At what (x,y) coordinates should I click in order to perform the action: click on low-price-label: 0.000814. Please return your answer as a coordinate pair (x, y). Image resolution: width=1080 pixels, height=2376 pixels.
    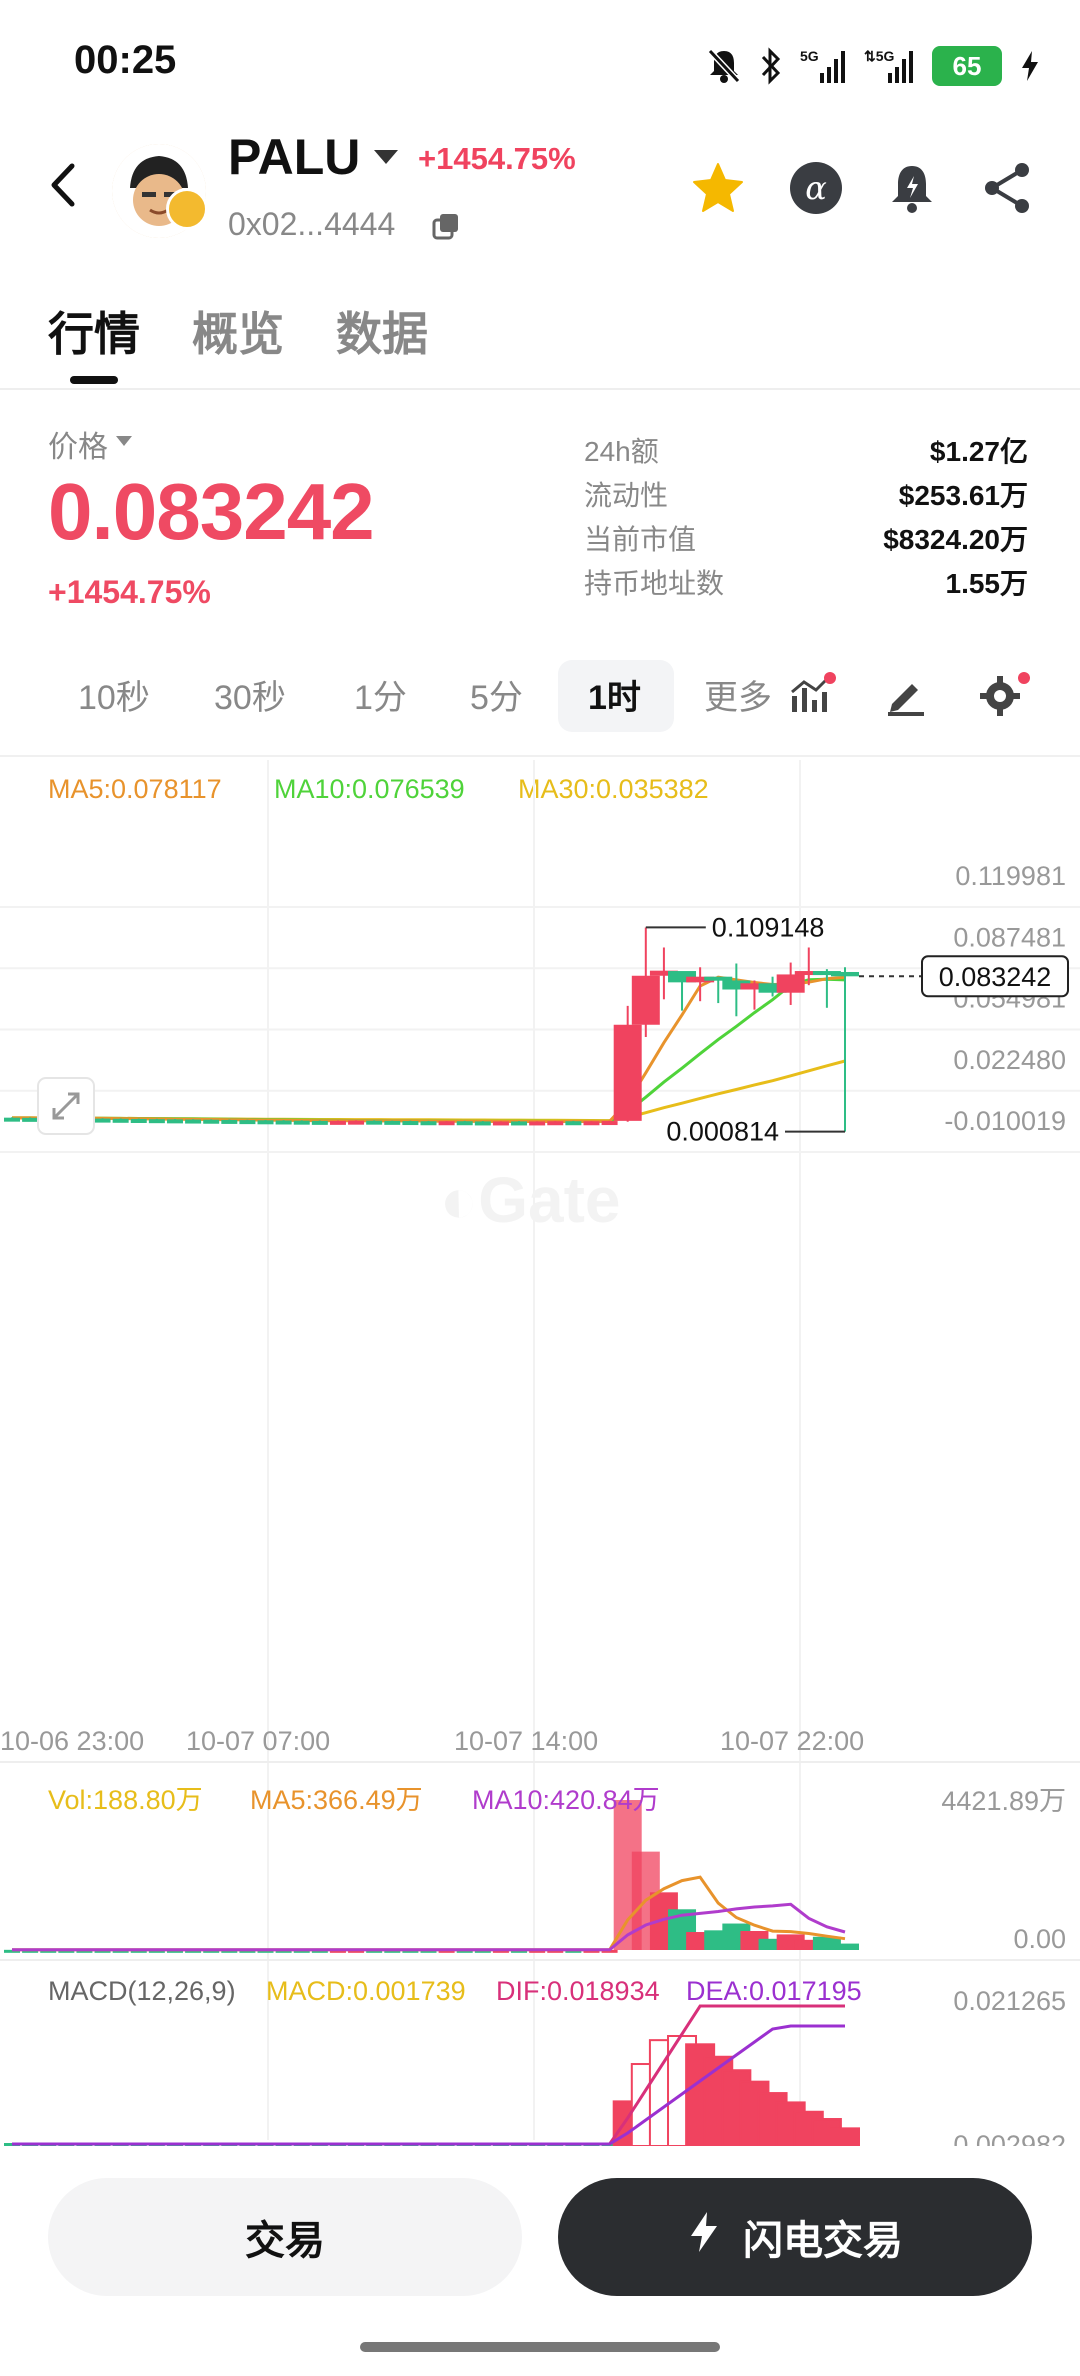
    Looking at the image, I should click on (722, 1132).